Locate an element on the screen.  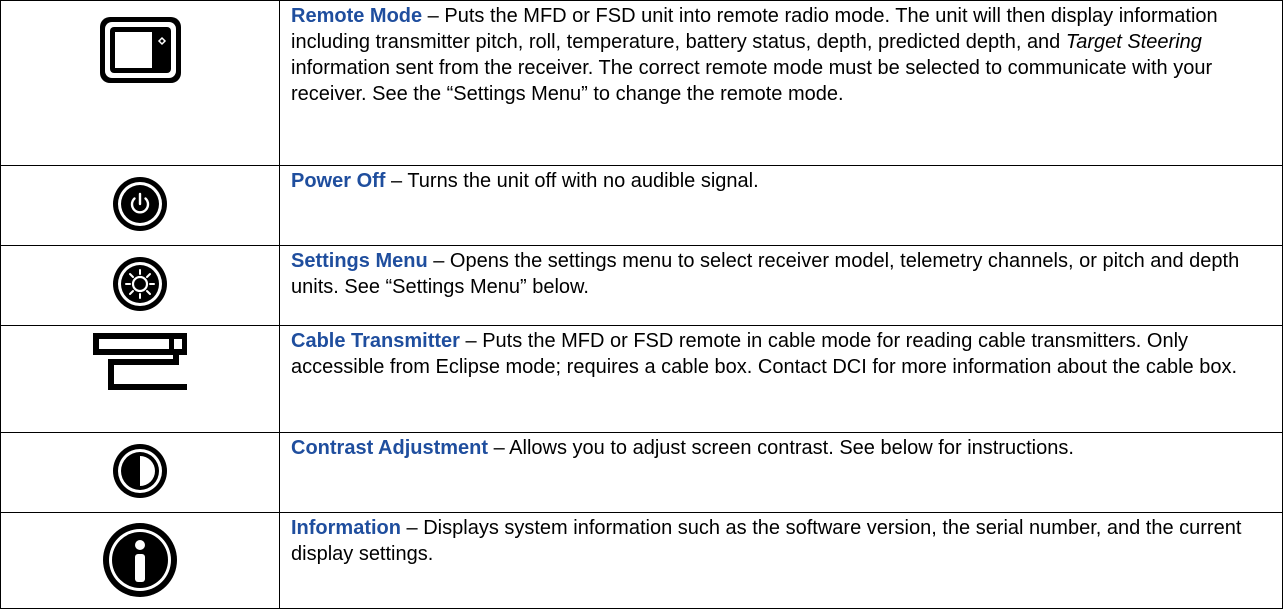
remote-mode-icon is located at coordinates (140, 50).